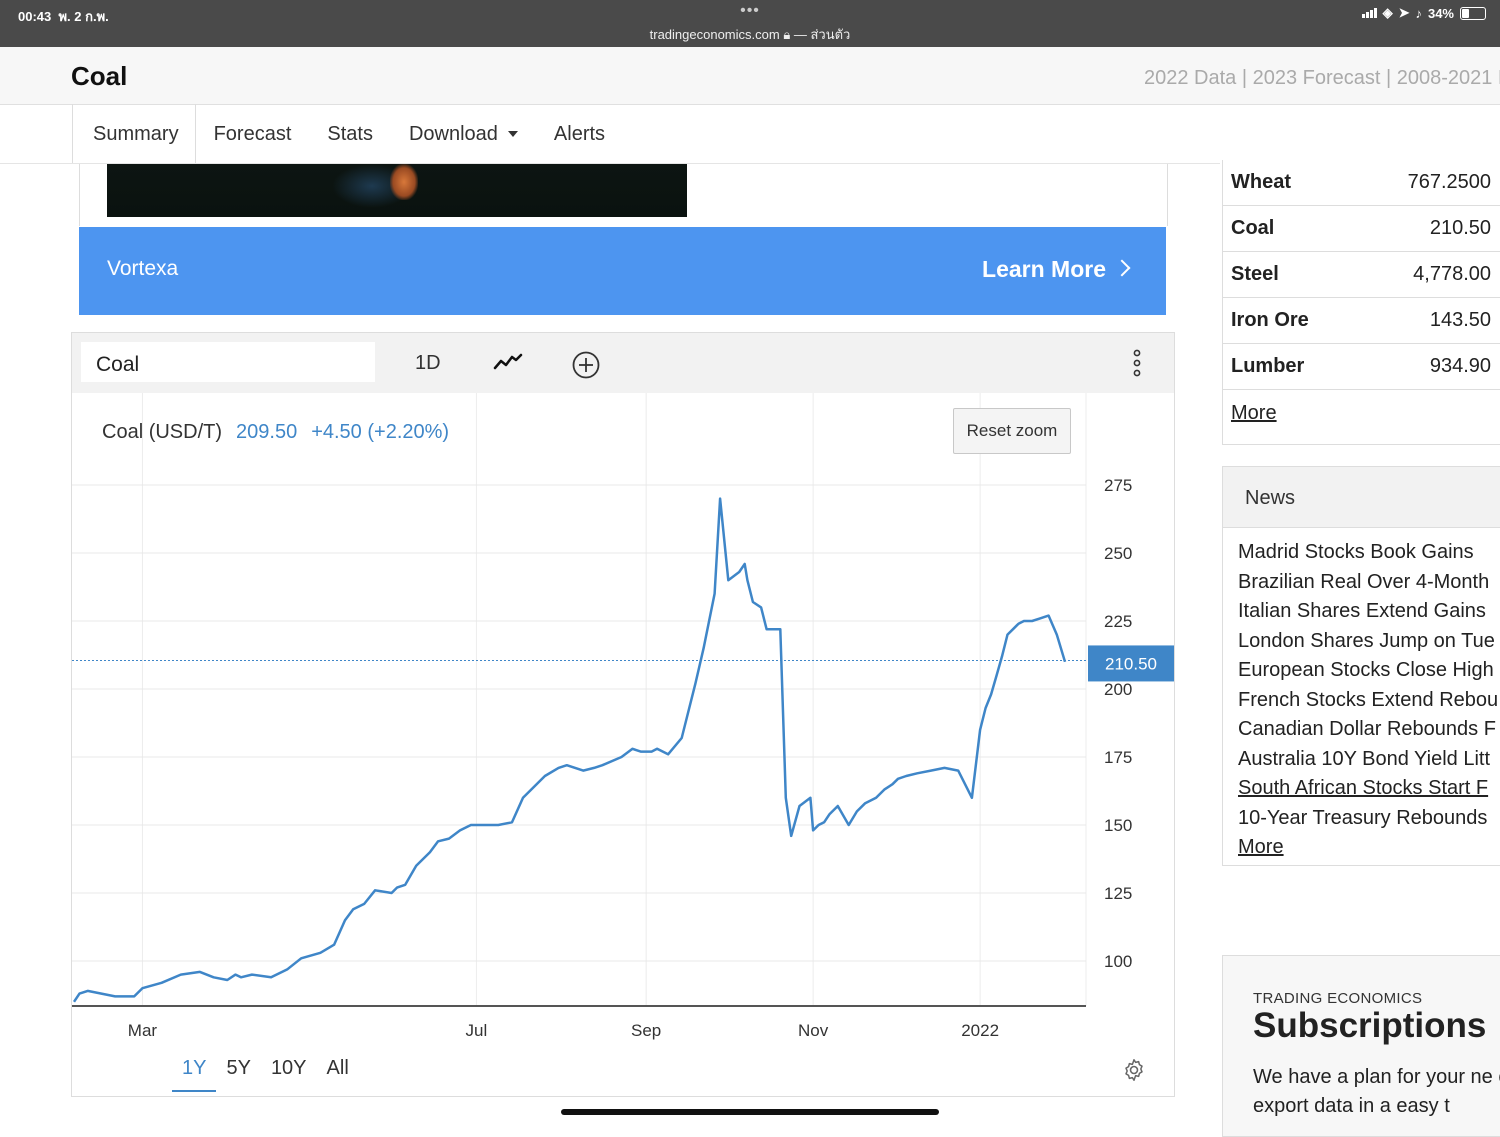 The width and height of the screenshot is (1500, 1137). I want to click on battery-icon, so click(1473, 13).